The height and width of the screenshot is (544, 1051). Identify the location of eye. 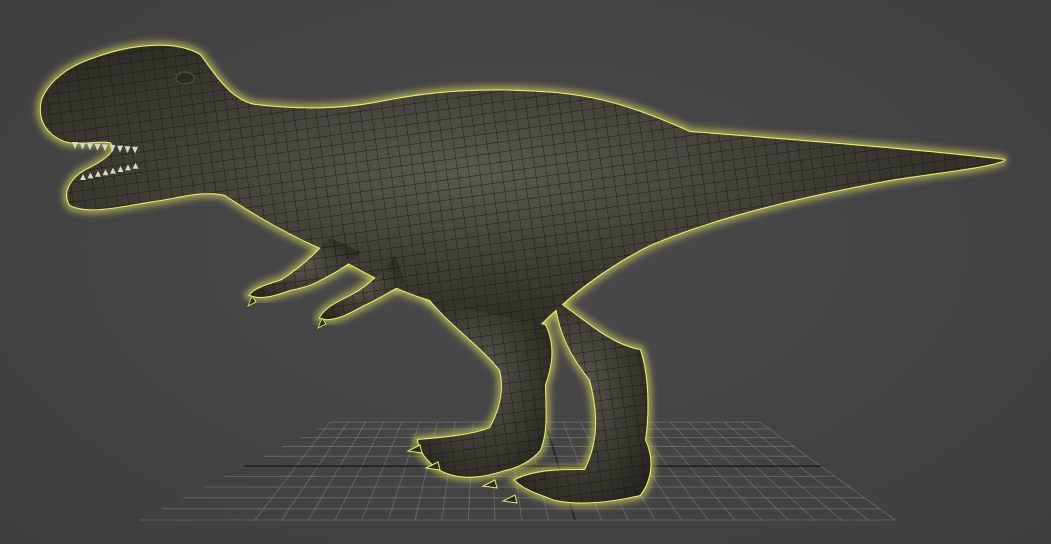
(185, 78).